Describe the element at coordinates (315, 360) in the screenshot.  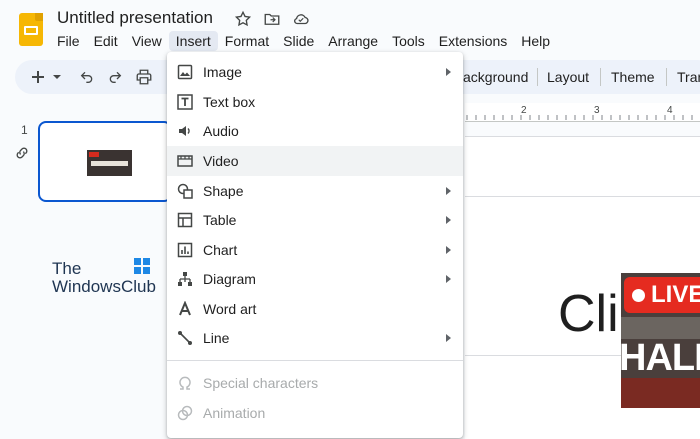
I see `menu-divider` at that location.